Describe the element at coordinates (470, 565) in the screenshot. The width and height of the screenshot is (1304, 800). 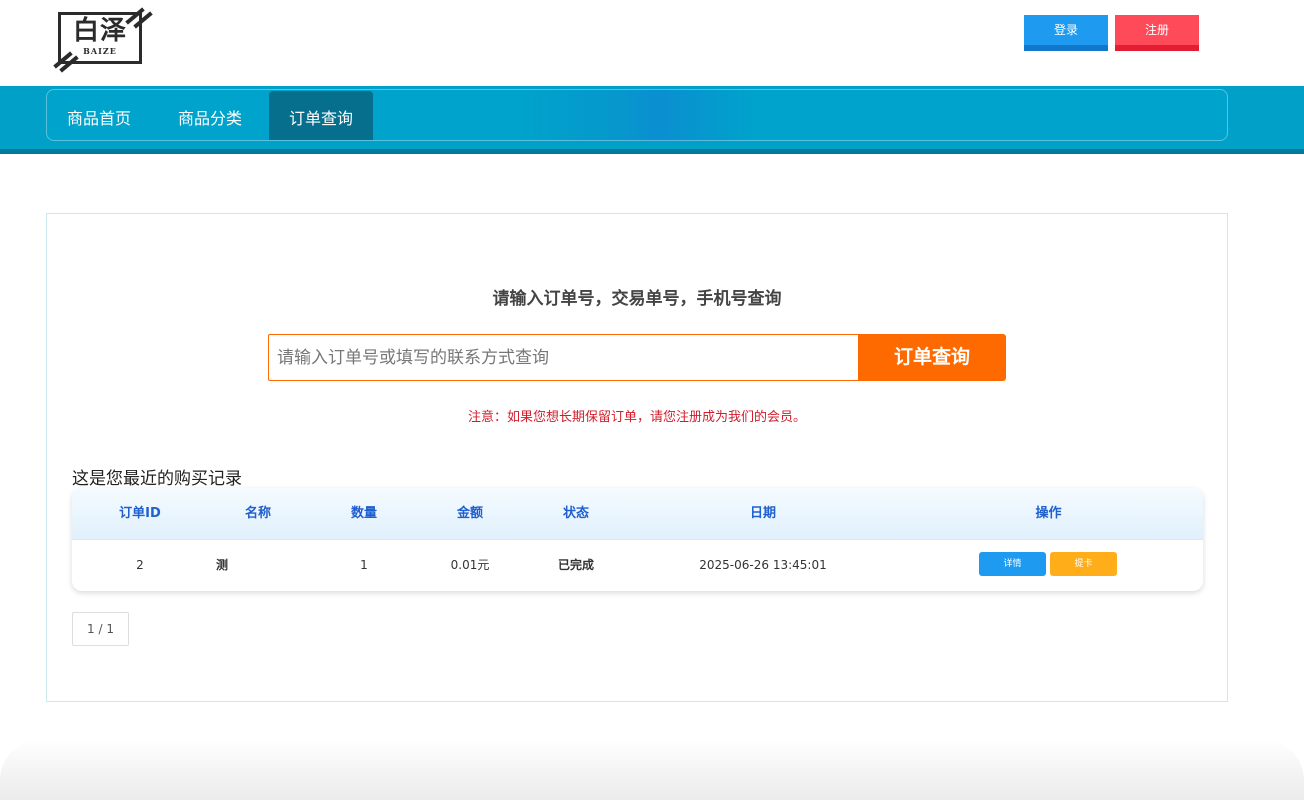
I see `amount-cell: 0.01元` at that location.